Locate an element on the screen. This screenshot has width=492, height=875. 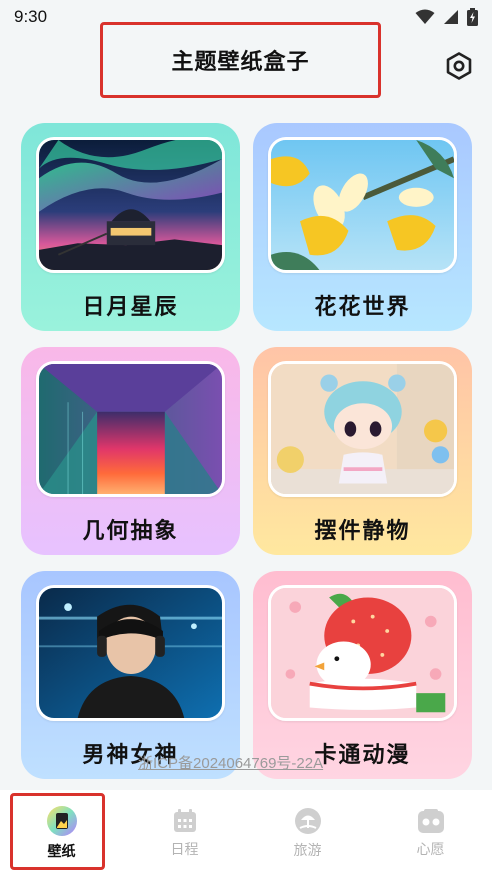
bottom-nav: 壁纸 日程 旅游 心愿 is located at coordinates (246, 832).